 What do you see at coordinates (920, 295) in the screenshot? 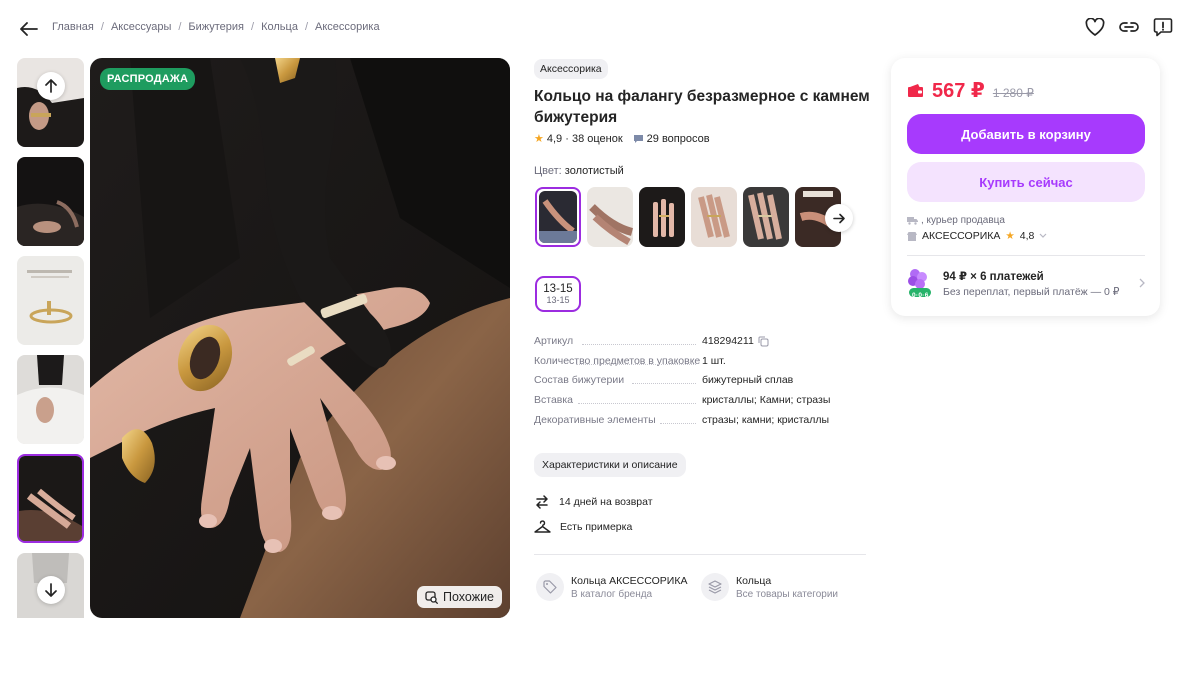
I see `installment-badge: 0·0·6` at bounding box center [920, 295].